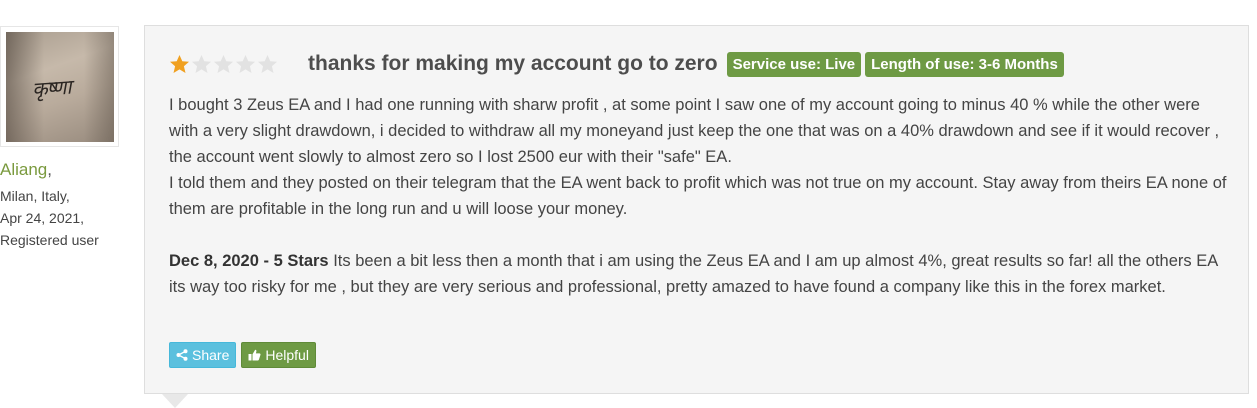  I want to click on star-filled-icon, so click(179, 64).